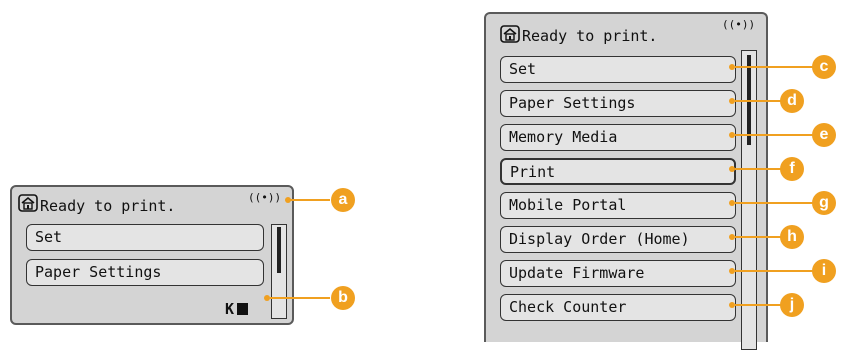 Image resolution: width=850 pixels, height=350 pixels. I want to click on callout-badge-b: b, so click(343, 298).